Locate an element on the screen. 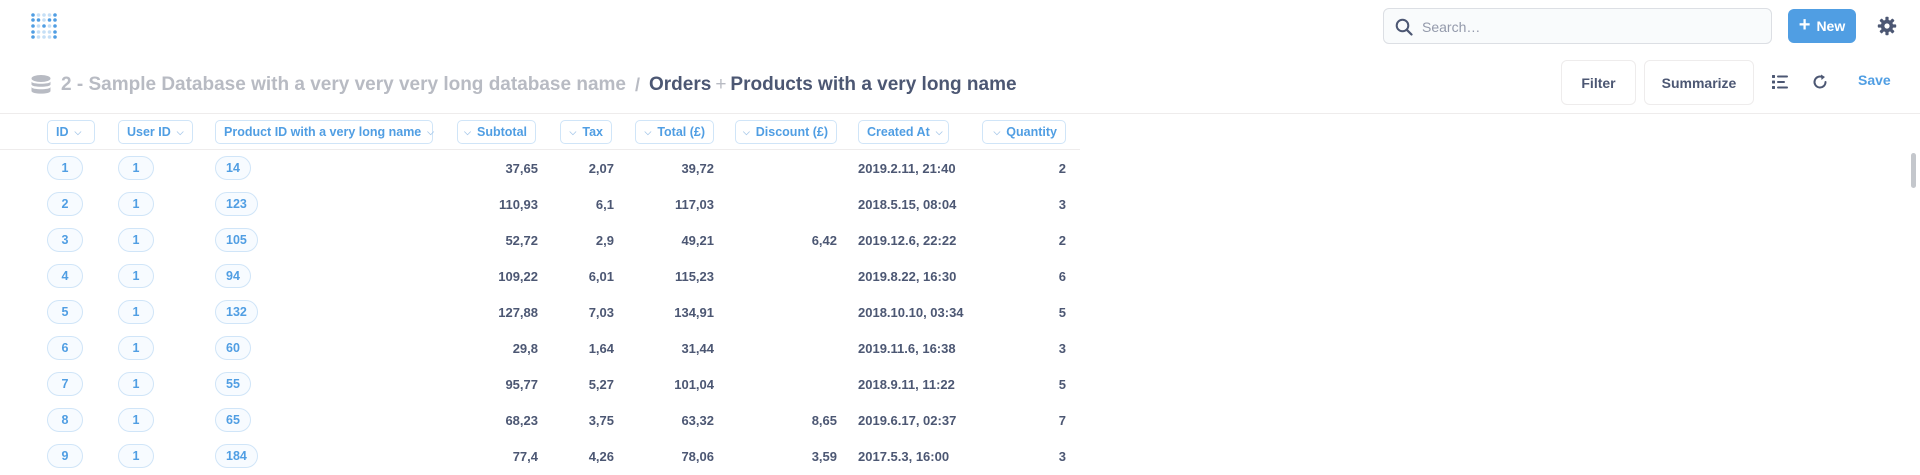 The height and width of the screenshot is (475, 1920). cell-tax: 3,75 is located at coordinates (601, 420).